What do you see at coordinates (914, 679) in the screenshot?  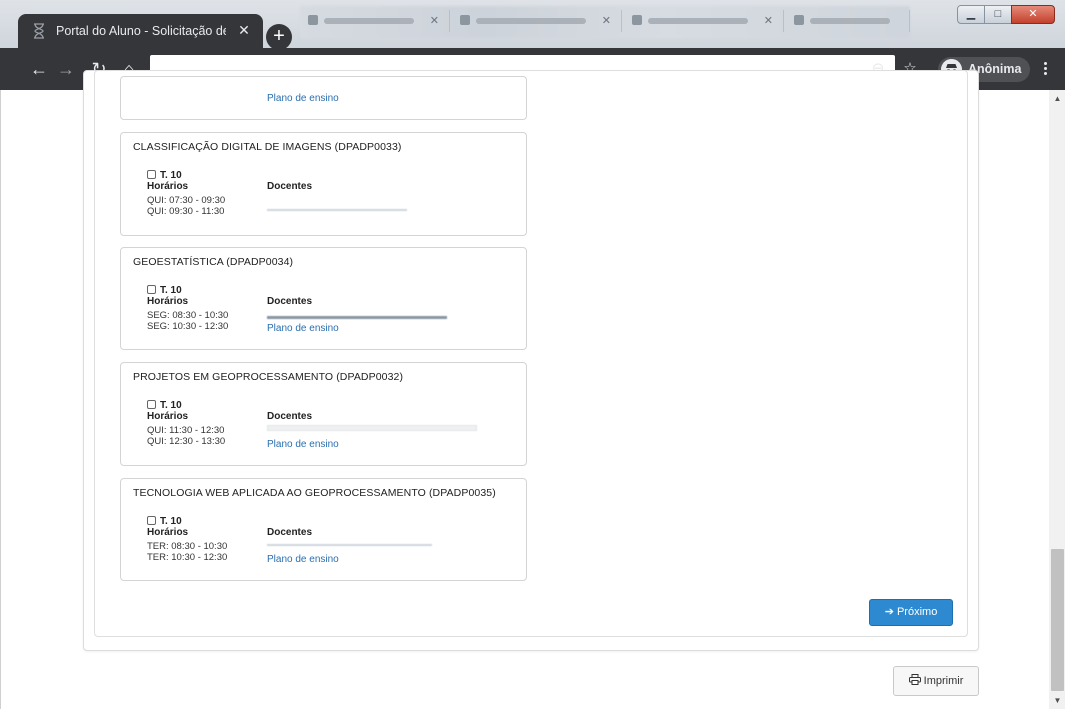 I see `printer-icon` at bounding box center [914, 679].